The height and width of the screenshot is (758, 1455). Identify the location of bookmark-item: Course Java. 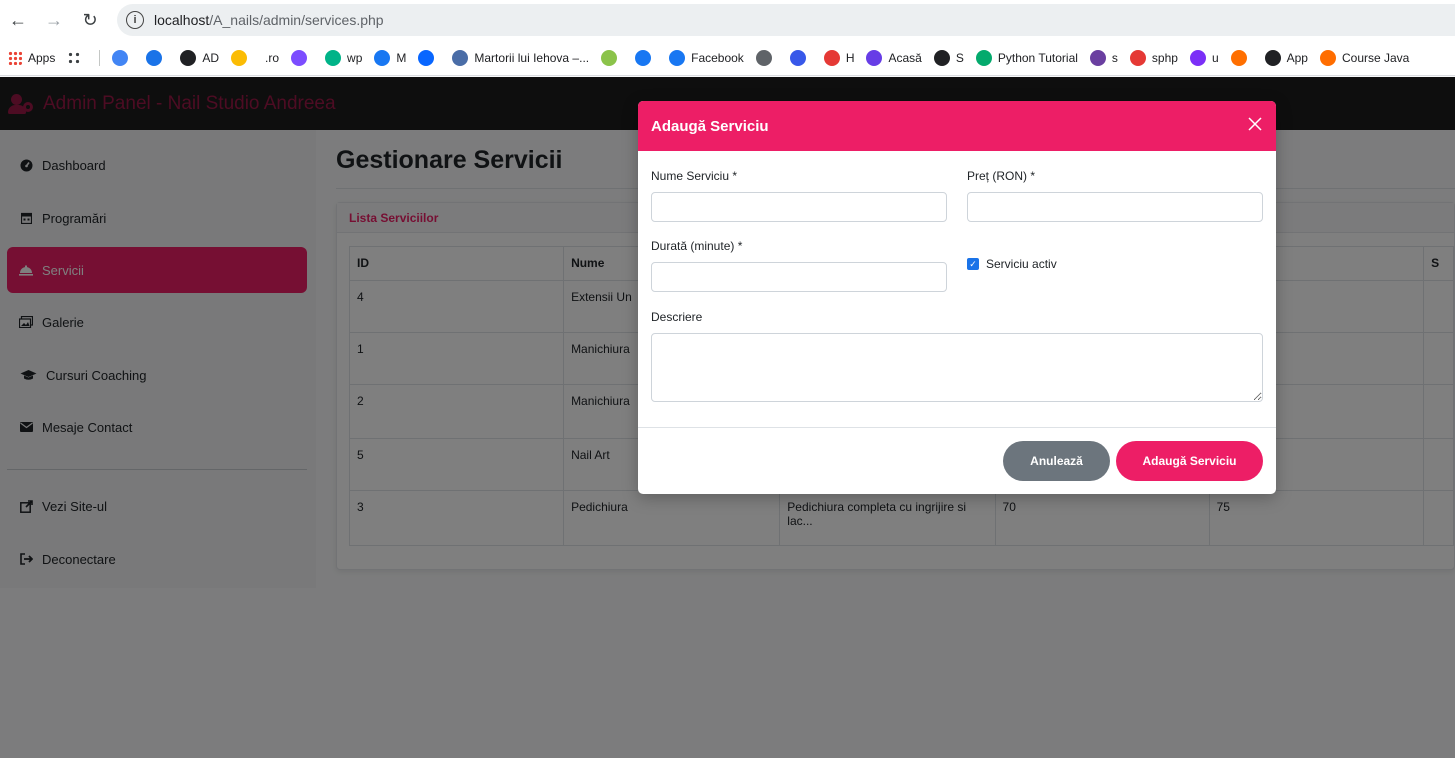
(1364, 57).